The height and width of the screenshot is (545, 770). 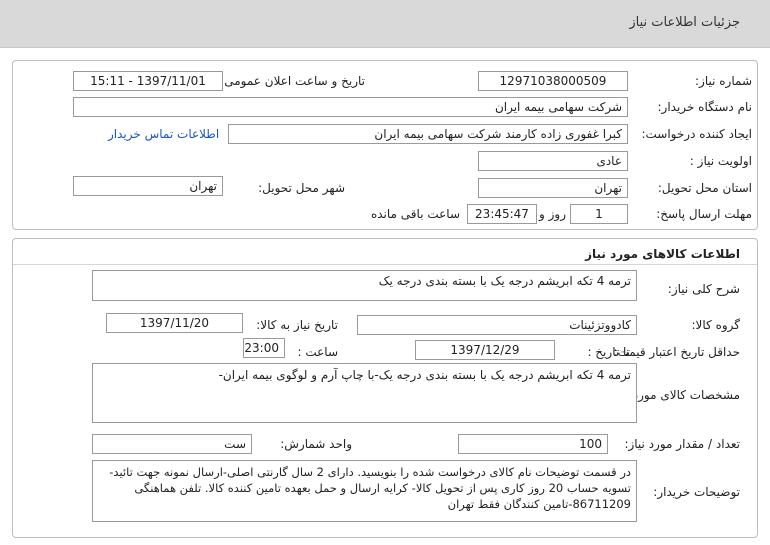 What do you see at coordinates (385, 264) in the screenshot?
I see `goods-divider` at bounding box center [385, 264].